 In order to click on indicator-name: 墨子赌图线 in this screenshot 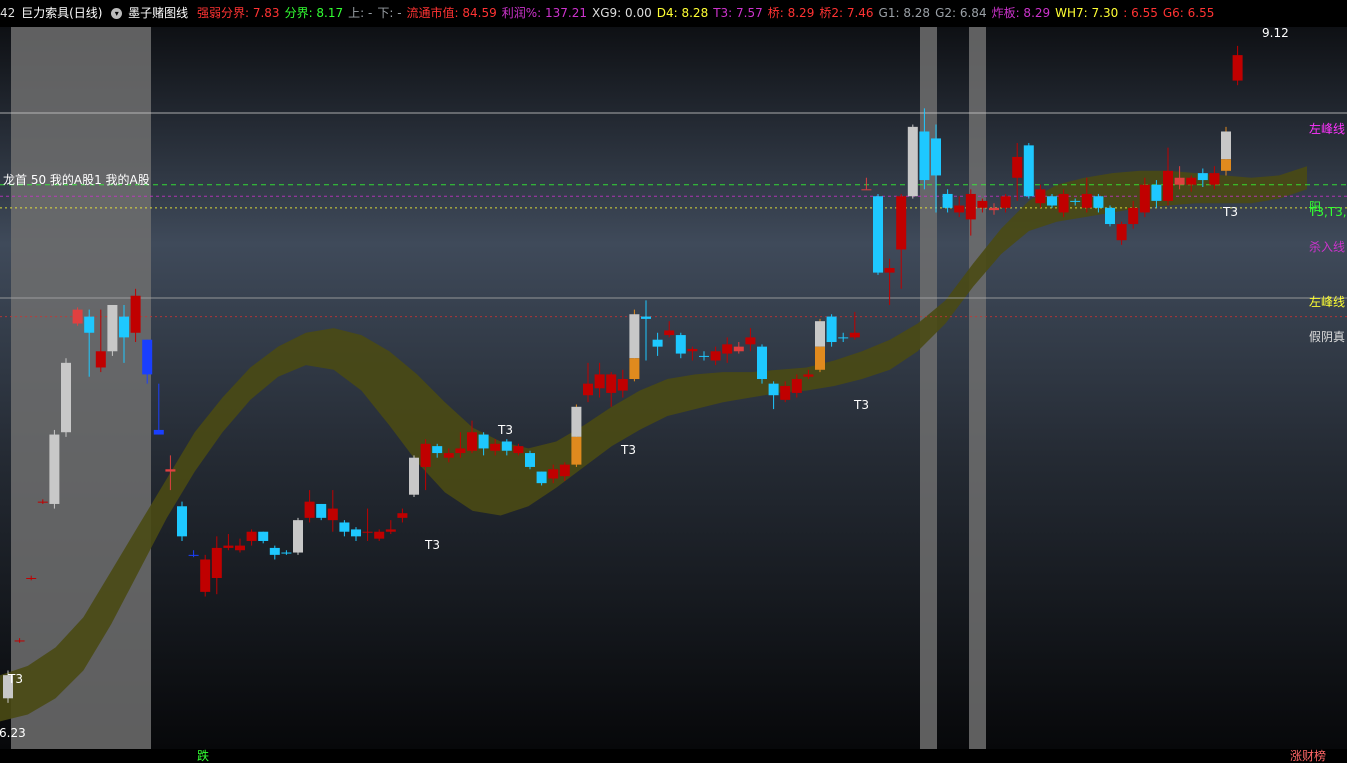, I will do `click(158, 13)`.